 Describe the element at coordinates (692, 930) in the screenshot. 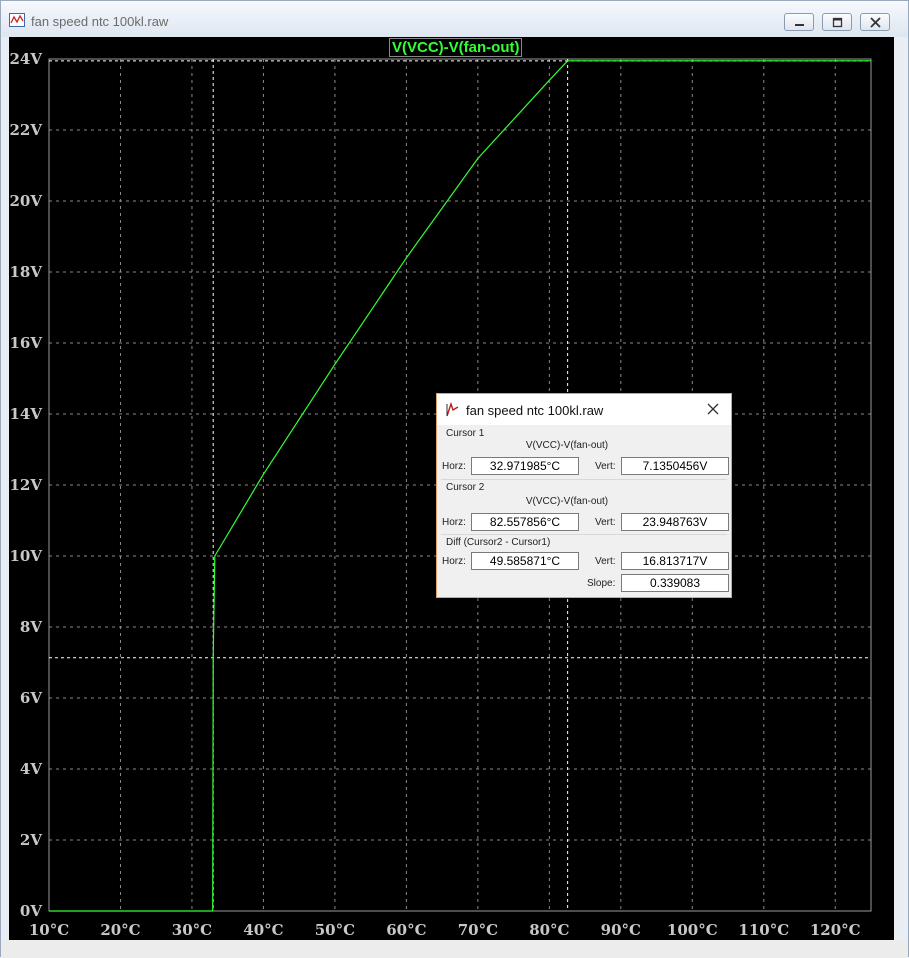

I see `x-tick-label: 100°C` at that location.